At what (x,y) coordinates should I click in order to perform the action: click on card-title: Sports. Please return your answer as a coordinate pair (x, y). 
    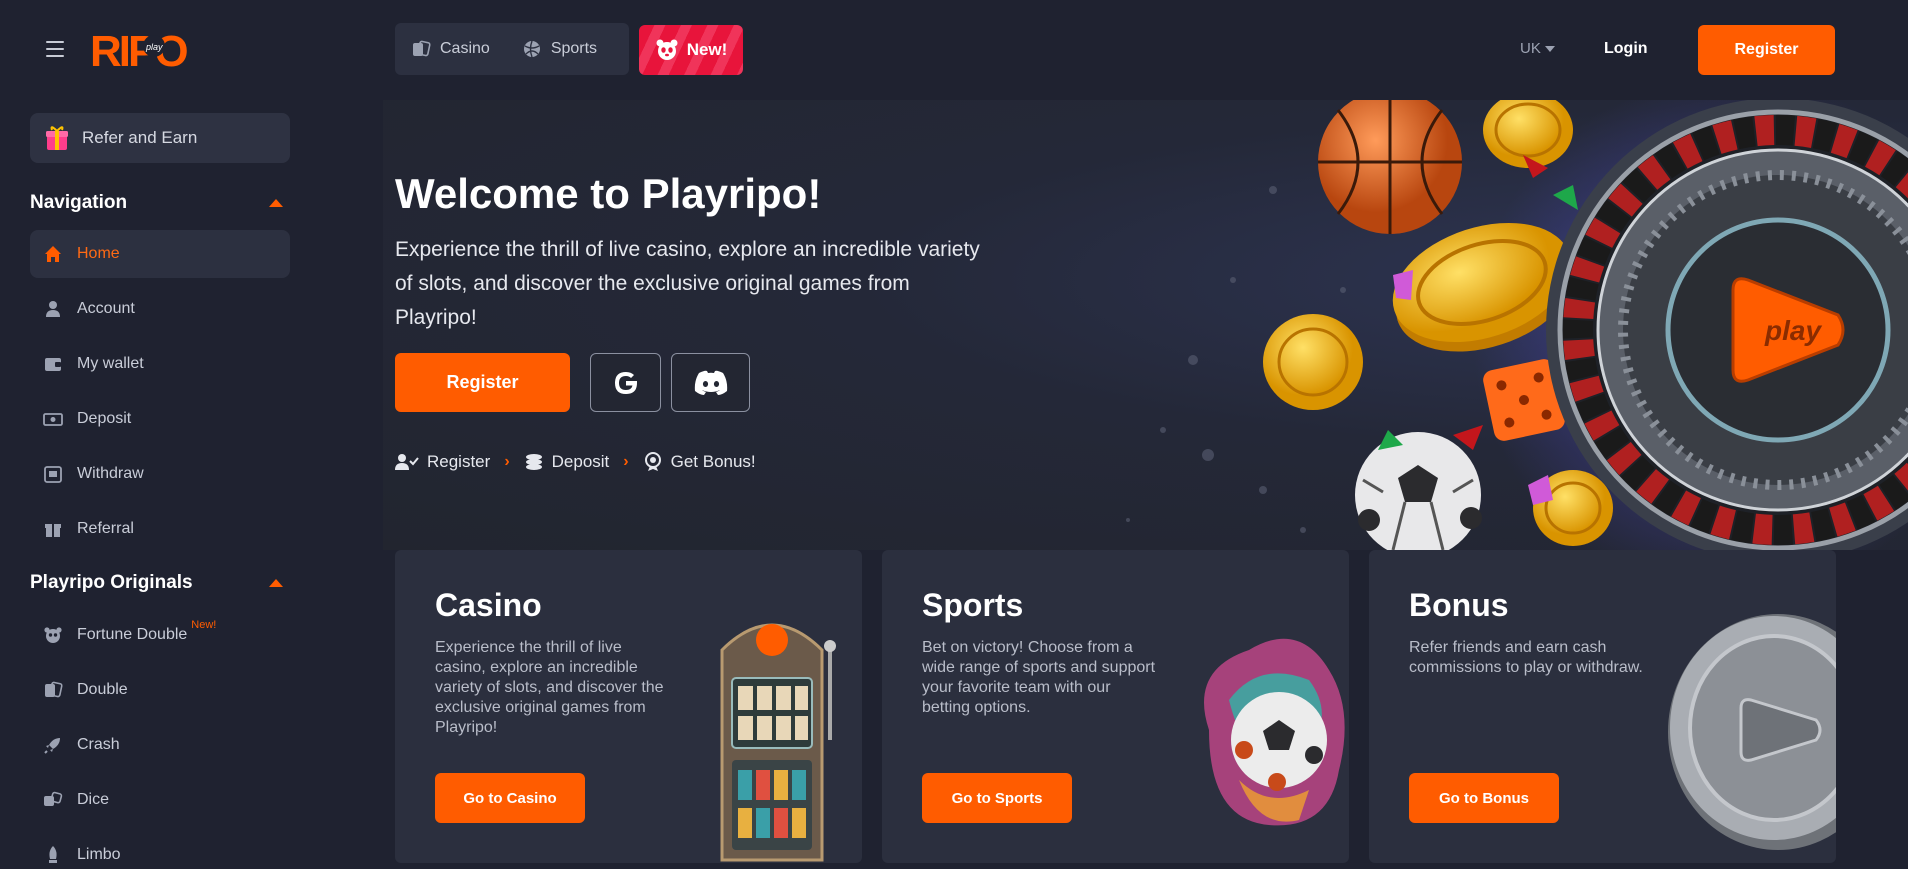
    Looking at the image, I should click on (973, 605).